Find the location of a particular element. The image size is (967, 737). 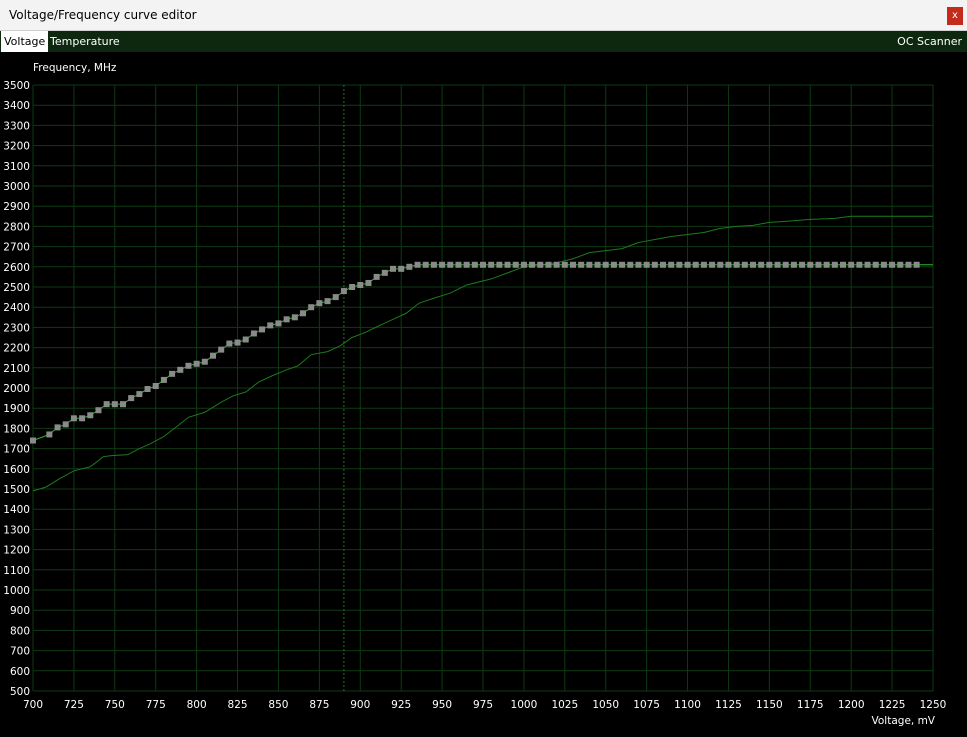

close-button: x is located at coordinates (955, 16).